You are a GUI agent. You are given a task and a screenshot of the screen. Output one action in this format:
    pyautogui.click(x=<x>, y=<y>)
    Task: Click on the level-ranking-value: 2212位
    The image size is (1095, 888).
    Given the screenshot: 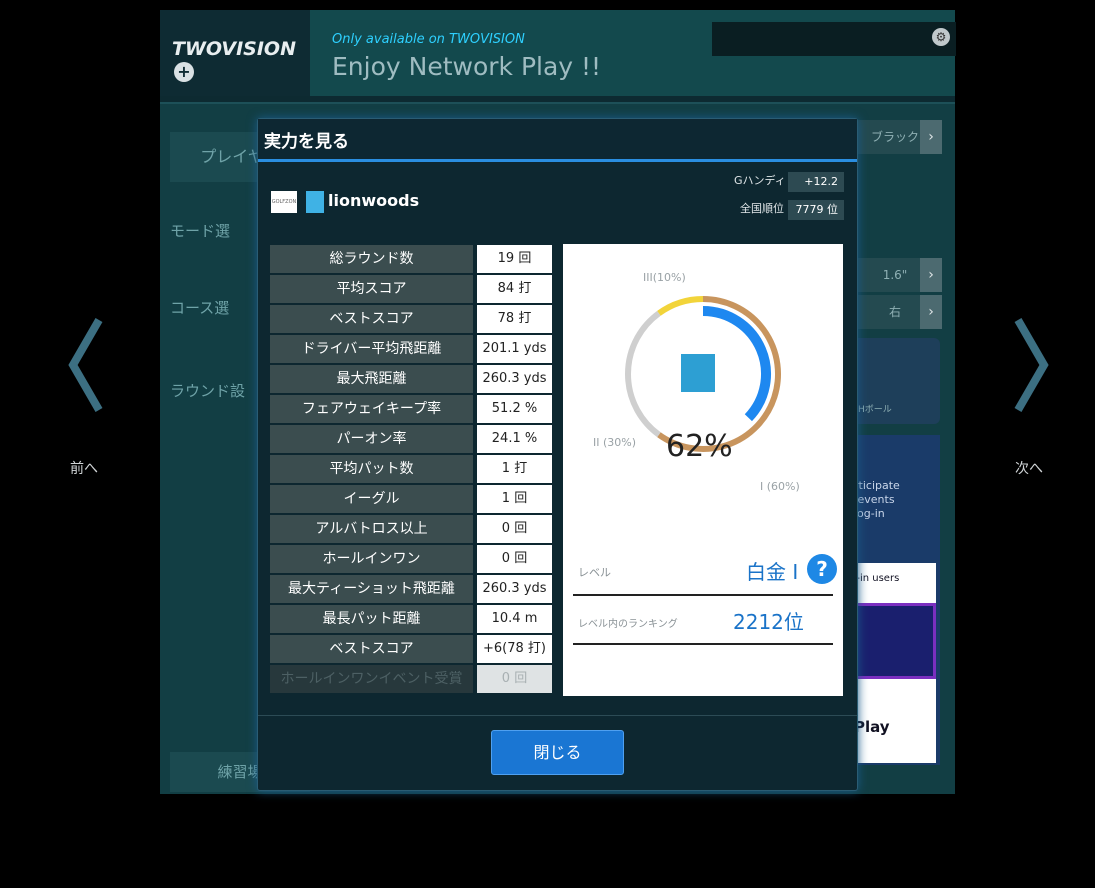 What is the action you would take?
    pyautogui.click(x=768, y=622)
    